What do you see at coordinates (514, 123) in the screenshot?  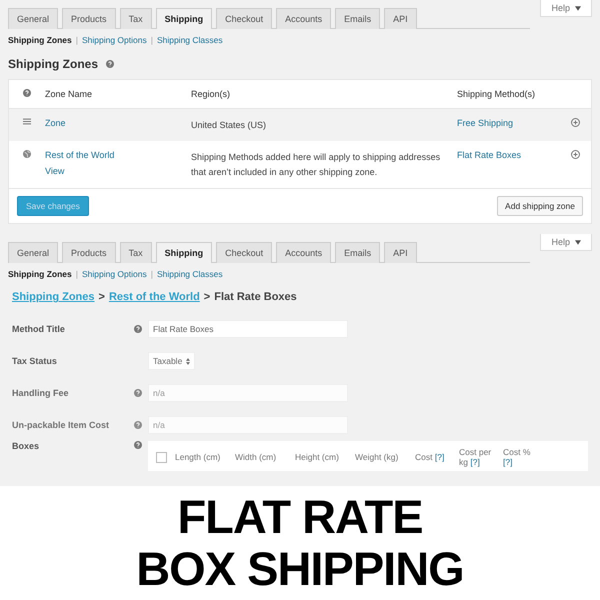 I see `shipping-method-link: Free Shipping` at bounding box center [514, 123].